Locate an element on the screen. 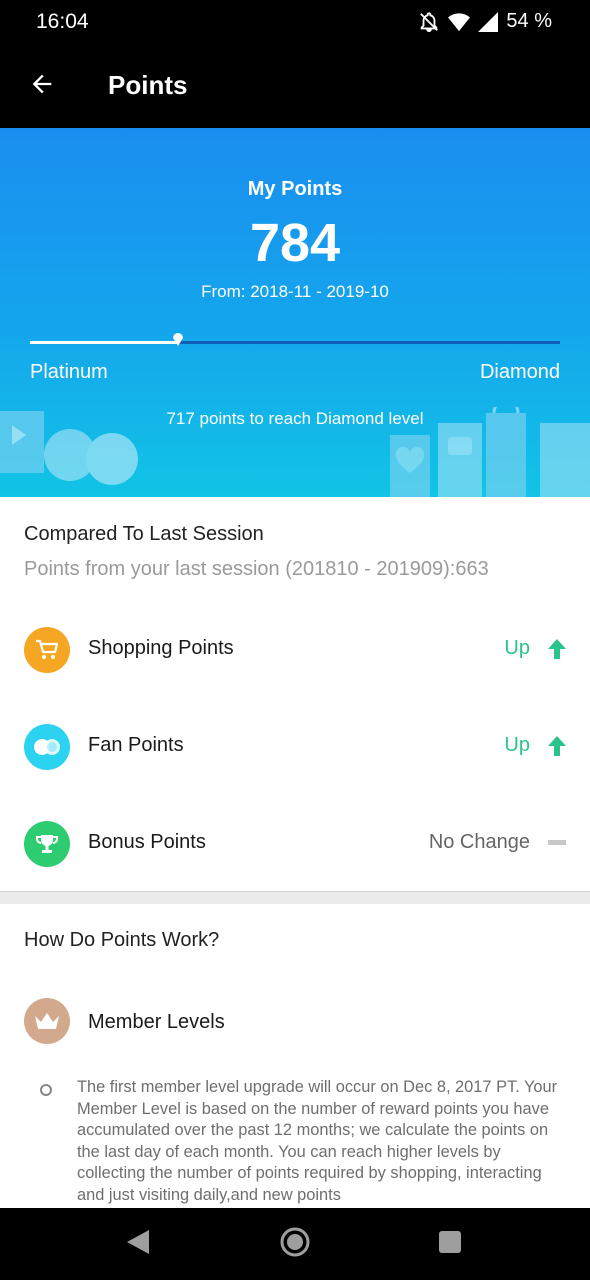 Image resolution: width=590 pixels, height=1280 pixels. back-triangle-icon is located at coordinates (138, 1244).